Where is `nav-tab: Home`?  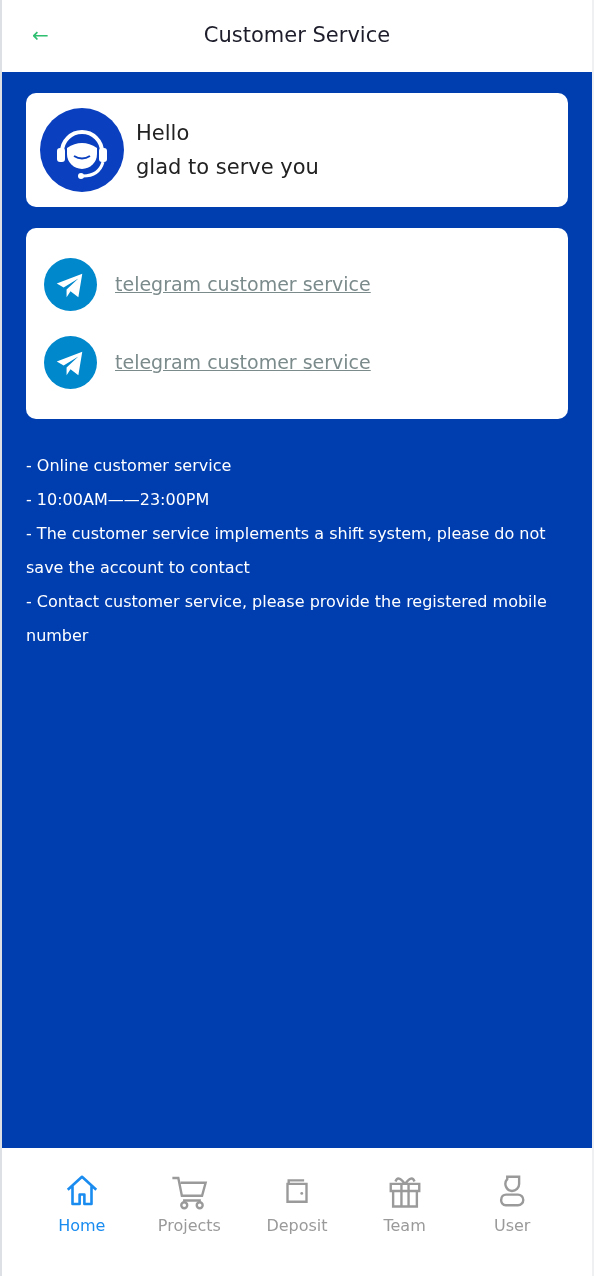
nav-tab: Home is located at coordinates (82, 1208).